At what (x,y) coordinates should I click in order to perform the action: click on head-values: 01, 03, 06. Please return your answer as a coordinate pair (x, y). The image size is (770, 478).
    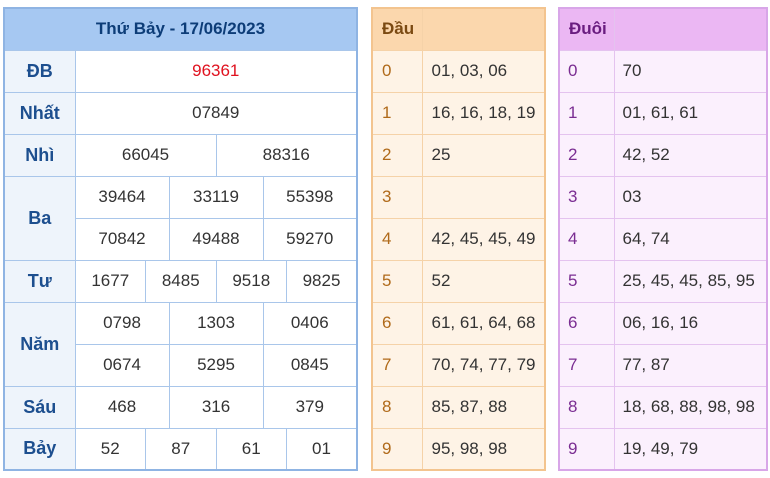
    Looking at the image, I should click on (483, 71).